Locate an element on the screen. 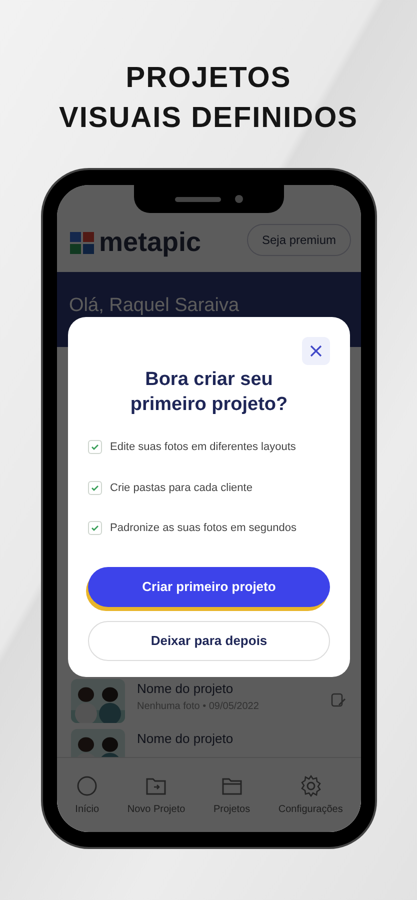 This screenshot has width=417, height=900. nav-tab: Início is located at coordinates (87, 795).